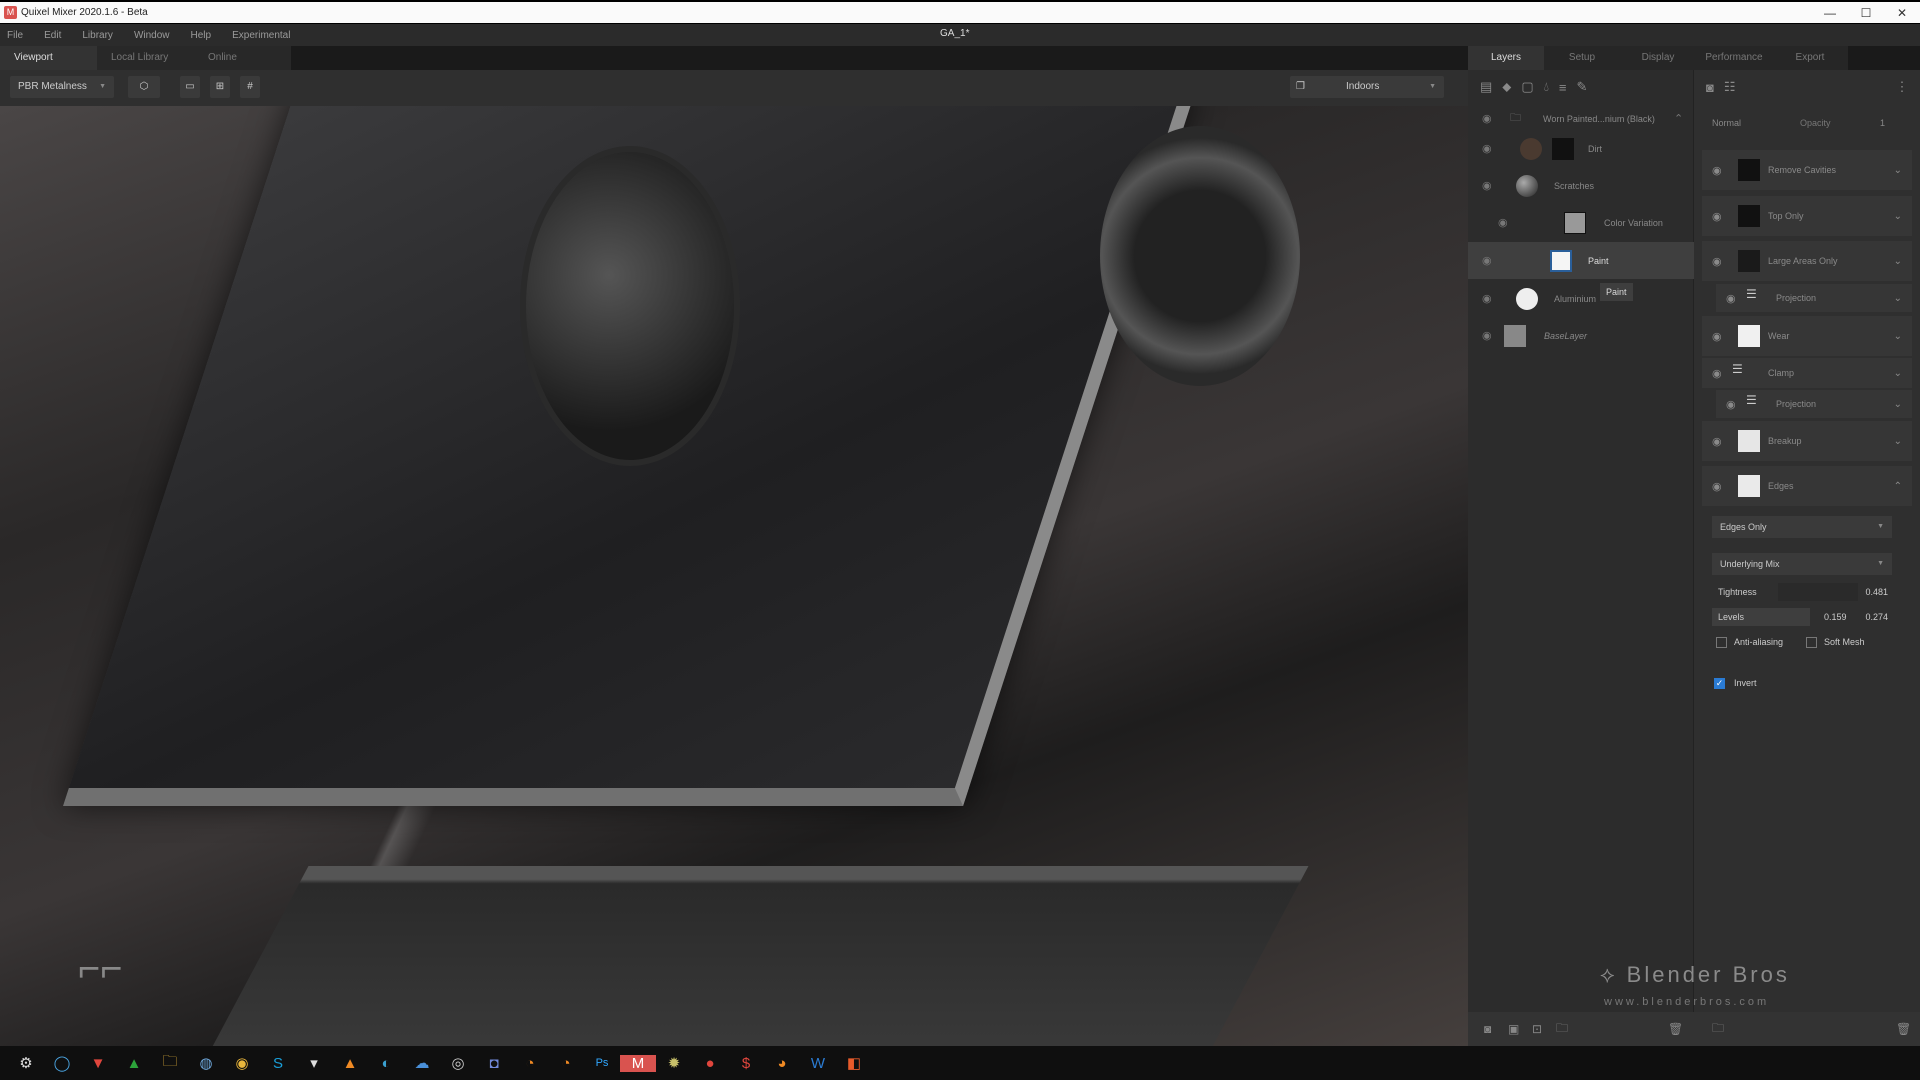  What do you see at coordinates (1537, 1029) in the screenshot?
I see `add-group-icon: ⊡` at bounding box center [1537, 1029].